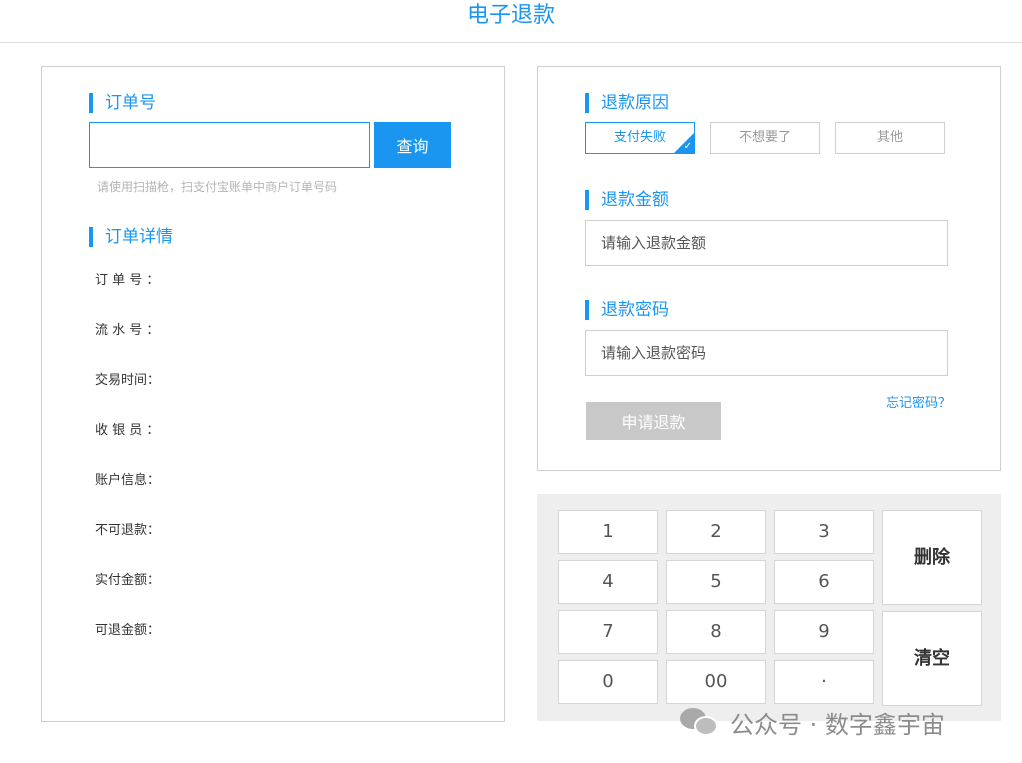  Describe the element at coordinates (716, 582) in the screenshot. I see `key-5: 5` at that location.